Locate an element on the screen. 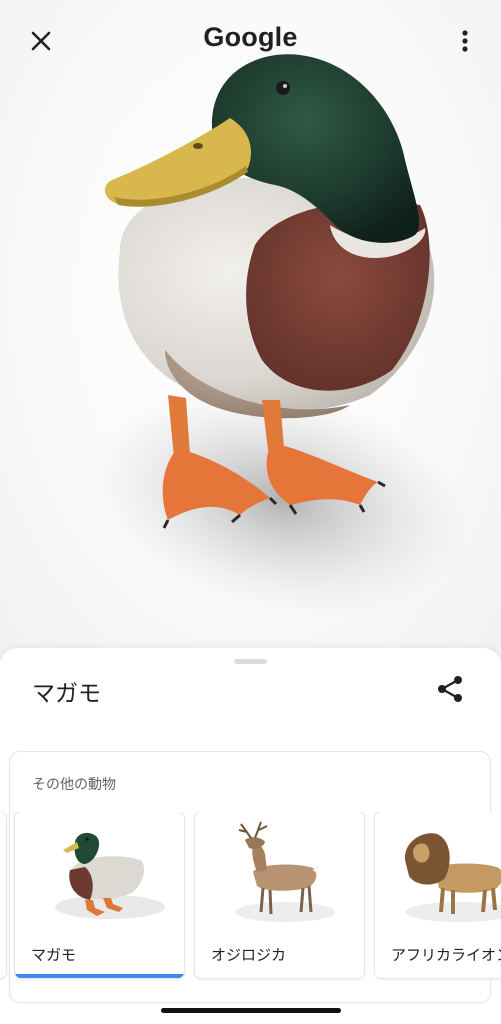 This screenshot has width=501, height=1024. animal-tile-white-tailed-deer: オジロジカ is located at coordinates (279, 895).